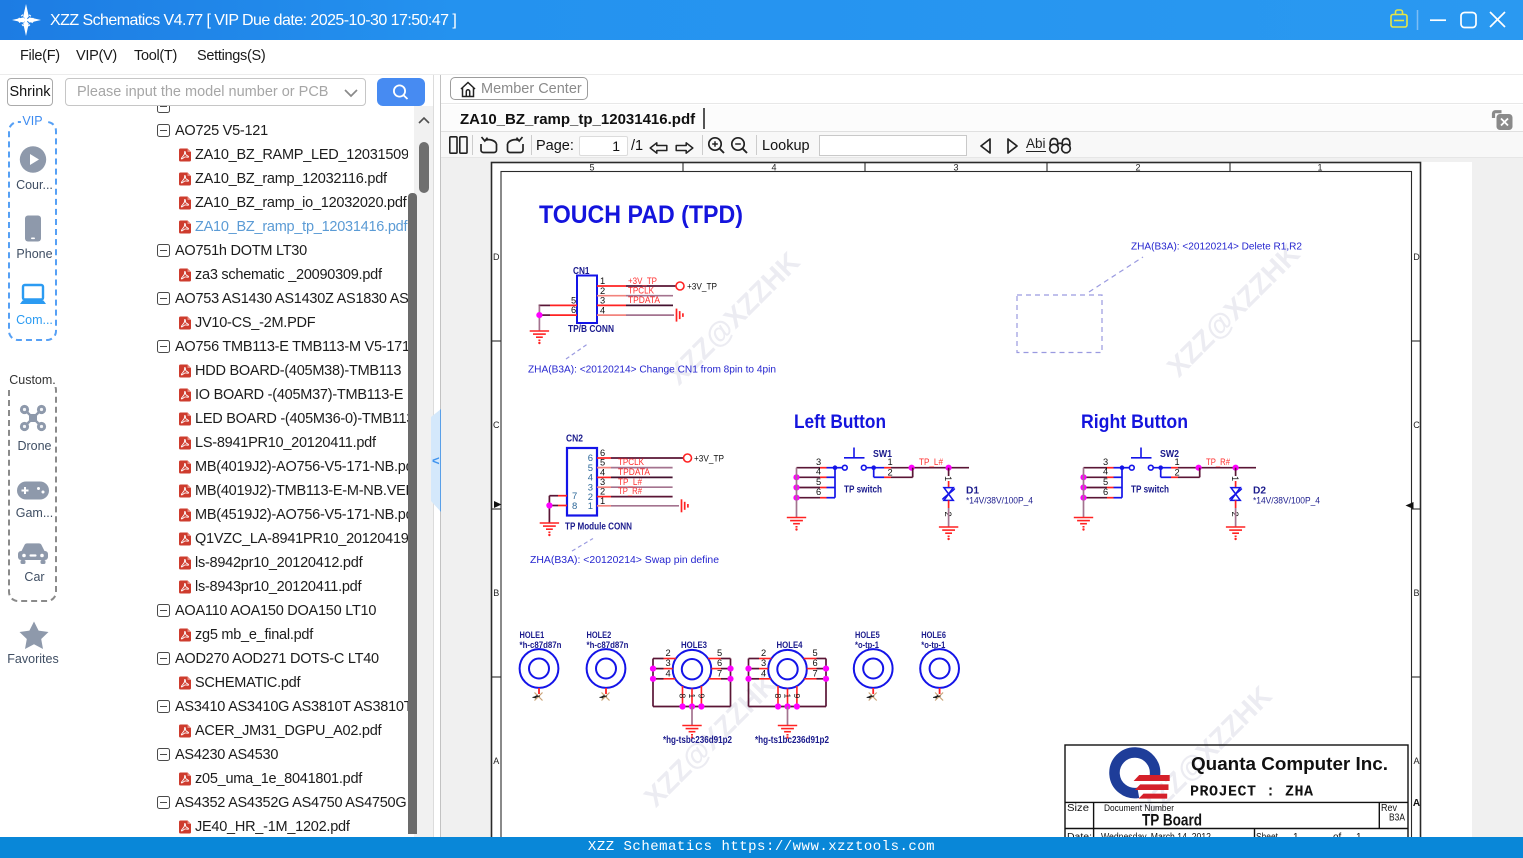 The image size is (1523, 858). What do you see at coordinates (574, 439) in the screenshot?
I see `svg-text: CN2` at bounding box center [574, 439].